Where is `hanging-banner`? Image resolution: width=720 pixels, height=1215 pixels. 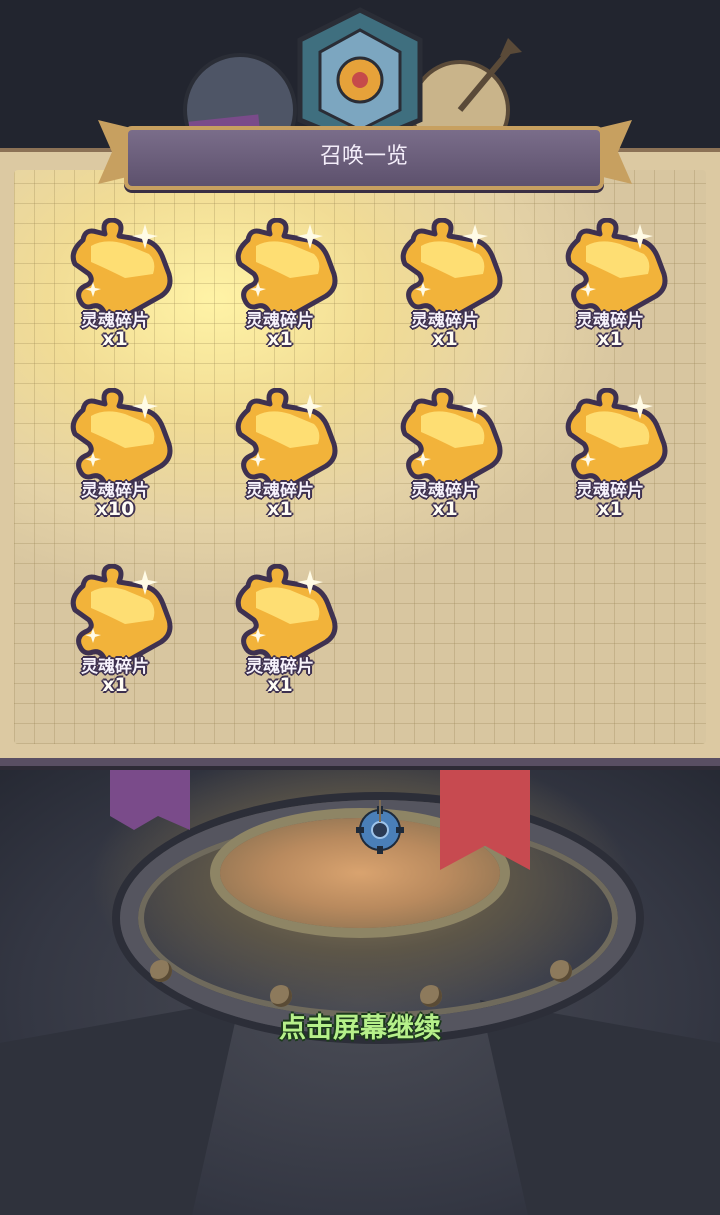
hanging-banner is located at coordinates (150, 795).